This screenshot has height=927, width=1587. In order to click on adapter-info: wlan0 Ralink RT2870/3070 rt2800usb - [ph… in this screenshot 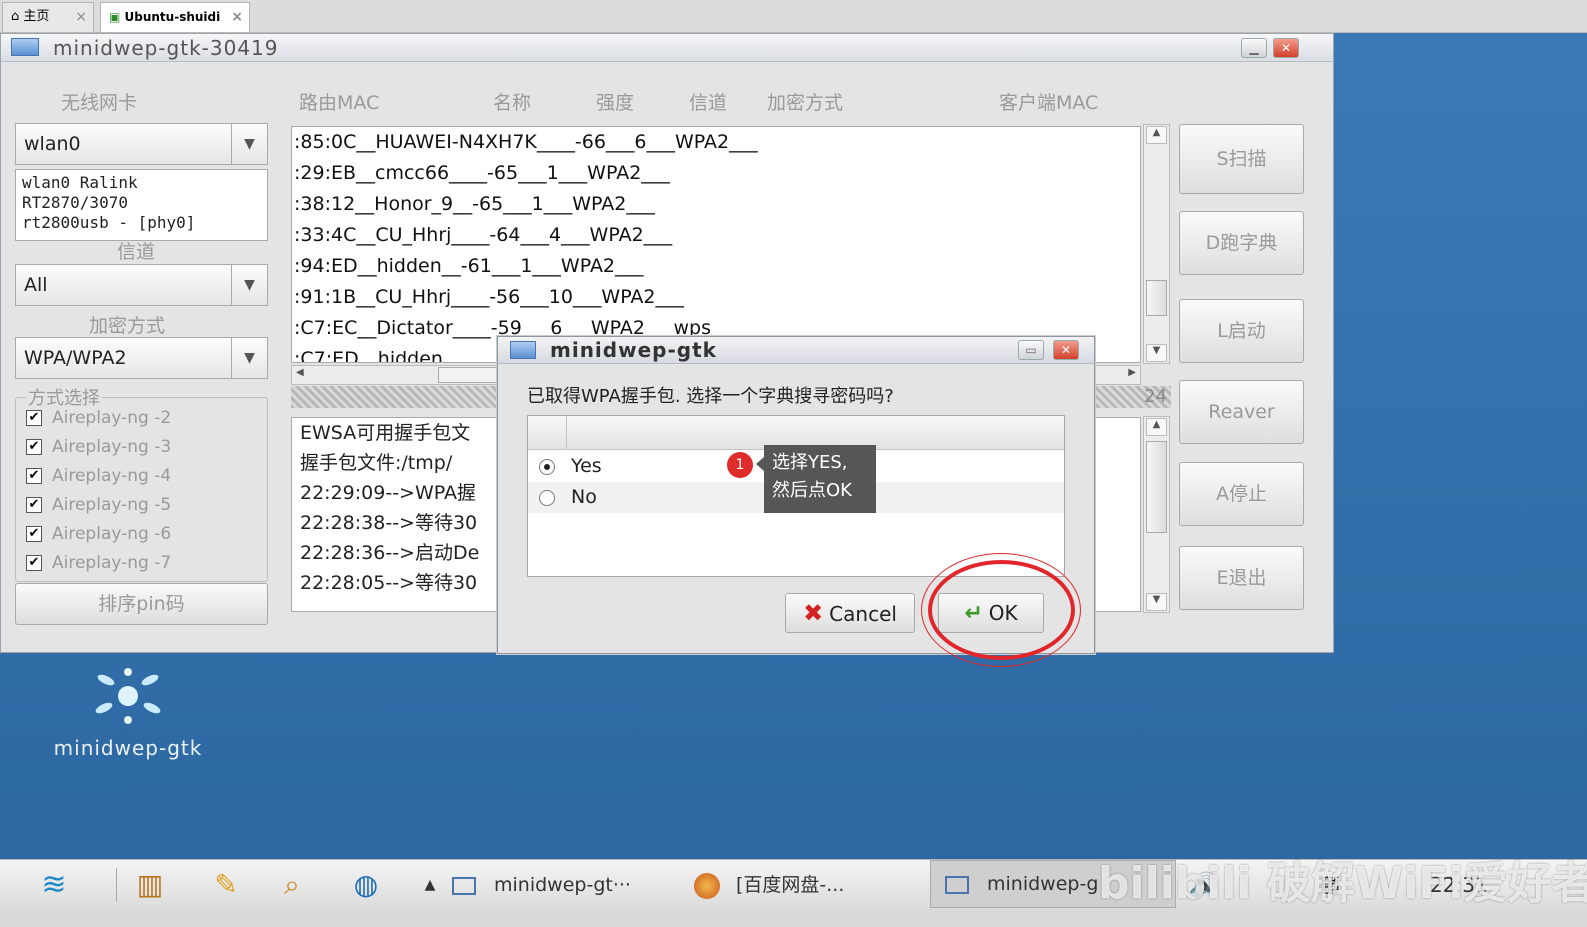, I will do `click(141, 205)`.